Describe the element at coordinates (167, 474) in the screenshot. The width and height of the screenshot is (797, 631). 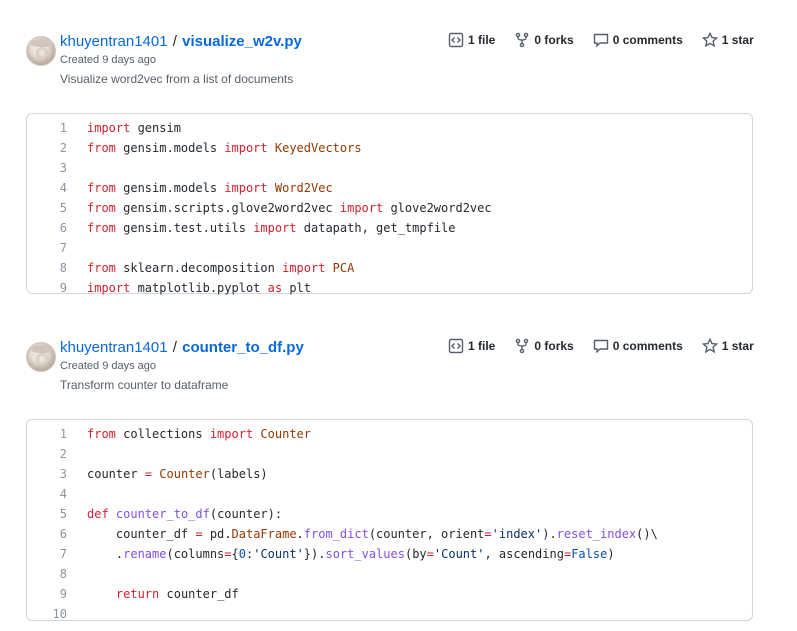
I see `code-text: counter = Counter(labels)` at that location.